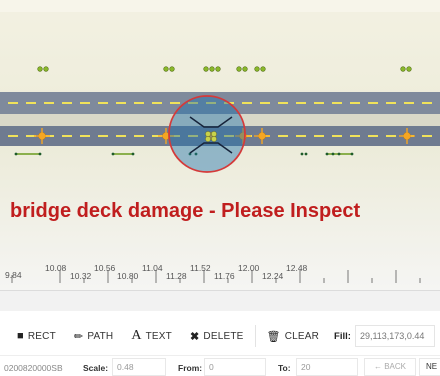  Describe the element at coordinates (152, 268) in the screenshot. I see `tick-label: 11.04` at that location.